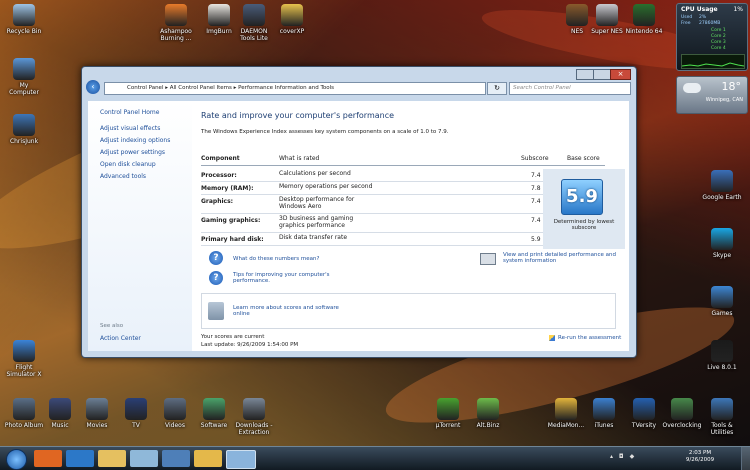  What do you see at coordinates (129, 112) in the screenshot?
I see `sidebar-home-link: Control Panel Home` at bounding box center [129, 112].